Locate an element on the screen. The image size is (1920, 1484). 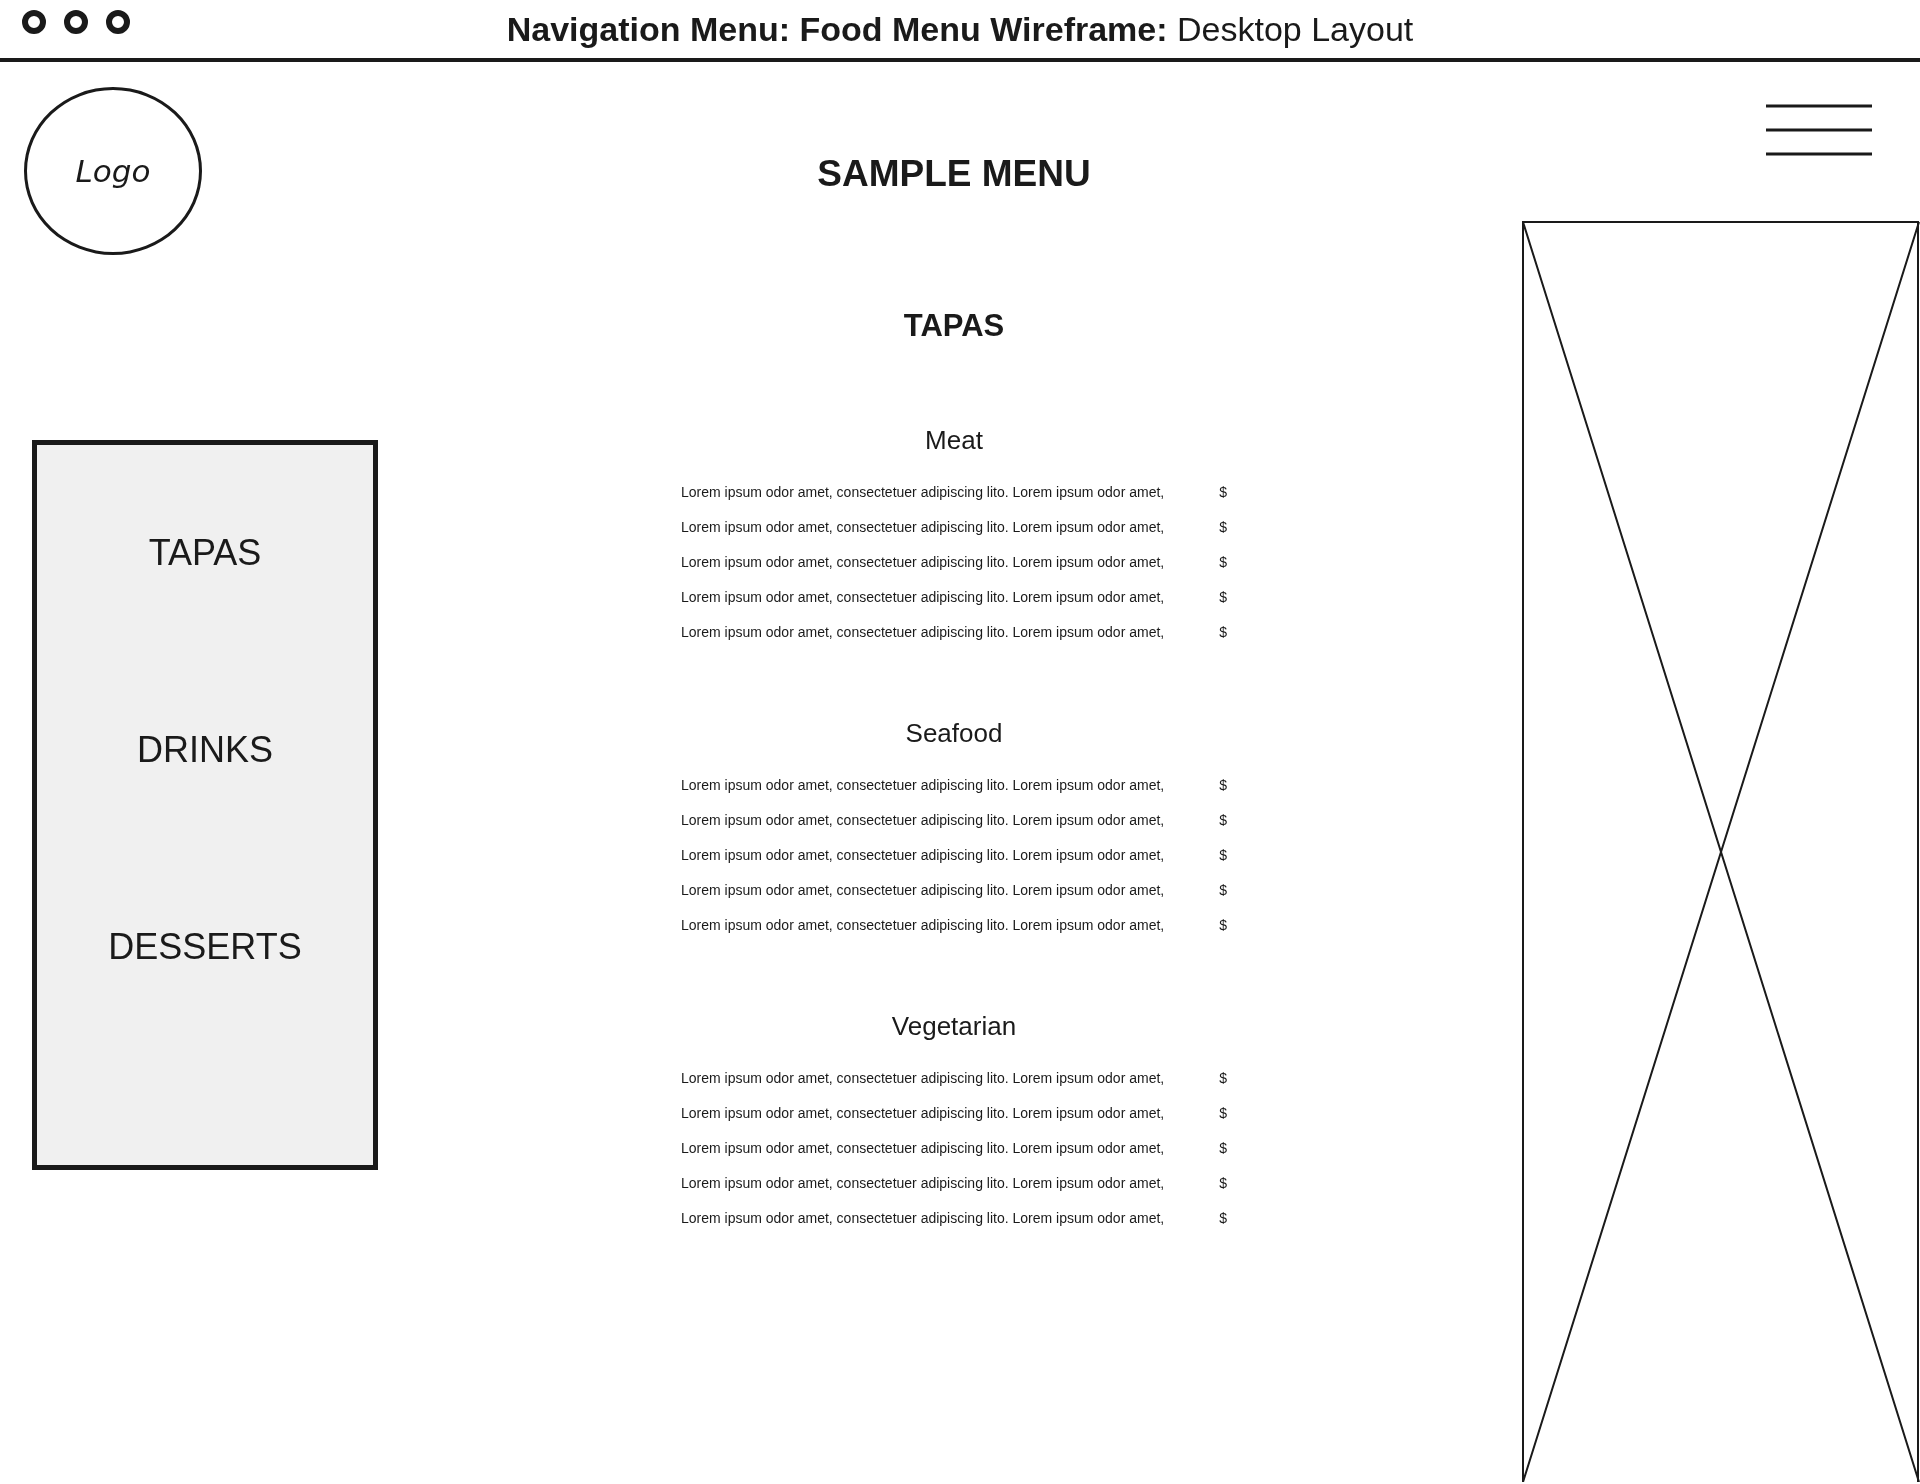
menu-button is located at coordinates (1819, 130).